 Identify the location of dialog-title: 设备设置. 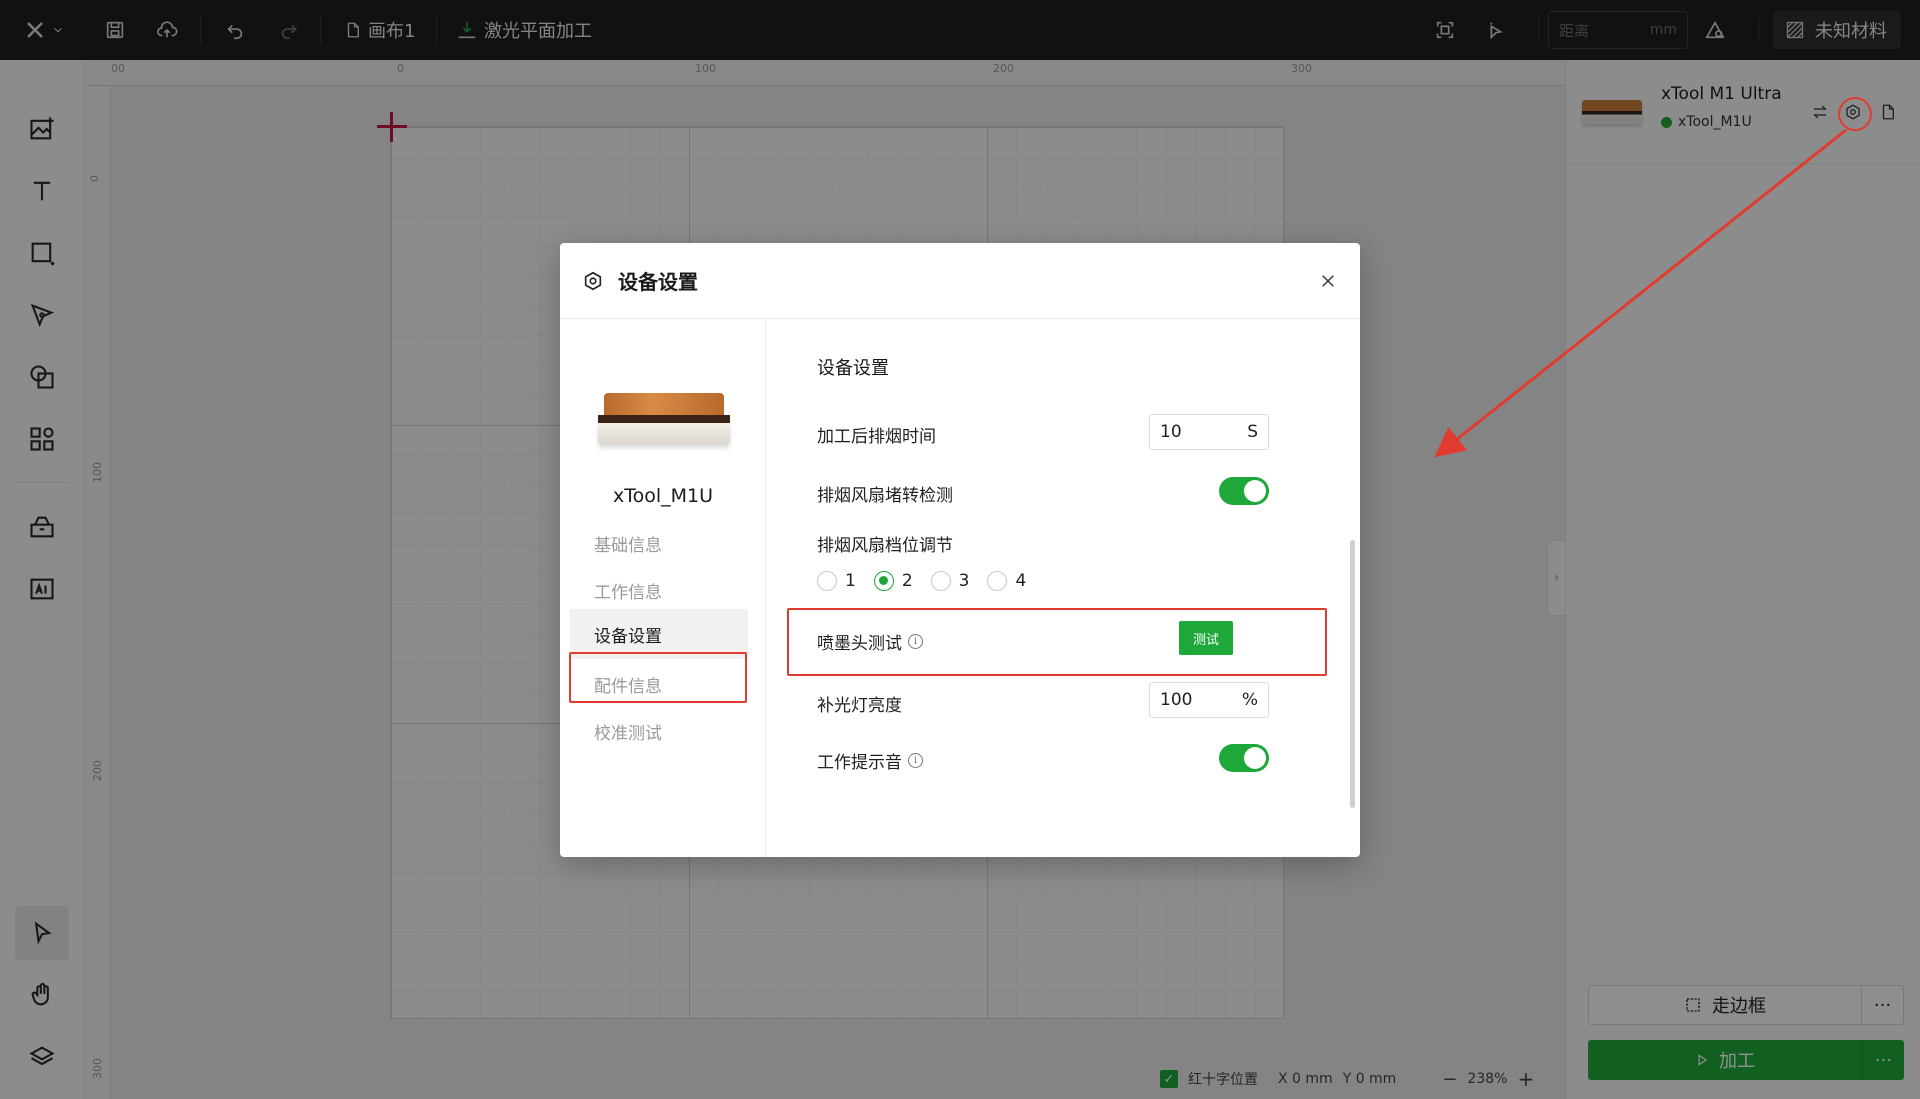
(658, 282).